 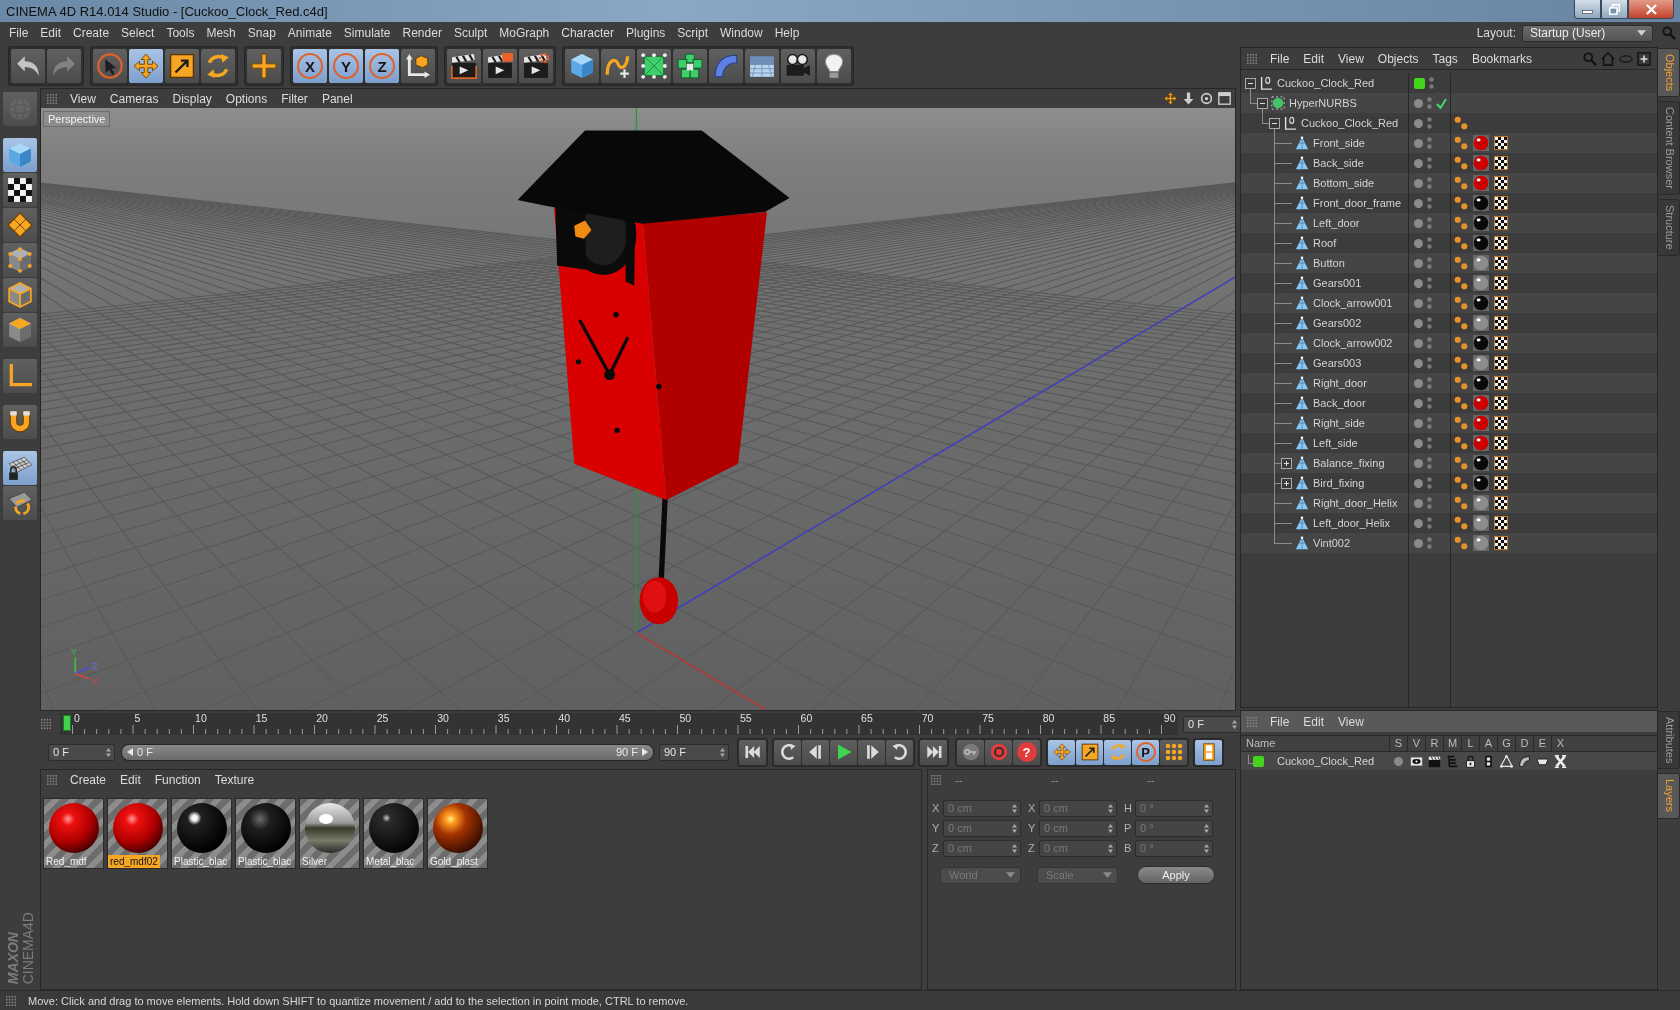 I want to click on column-header: A, so click(x=1488, y=743).